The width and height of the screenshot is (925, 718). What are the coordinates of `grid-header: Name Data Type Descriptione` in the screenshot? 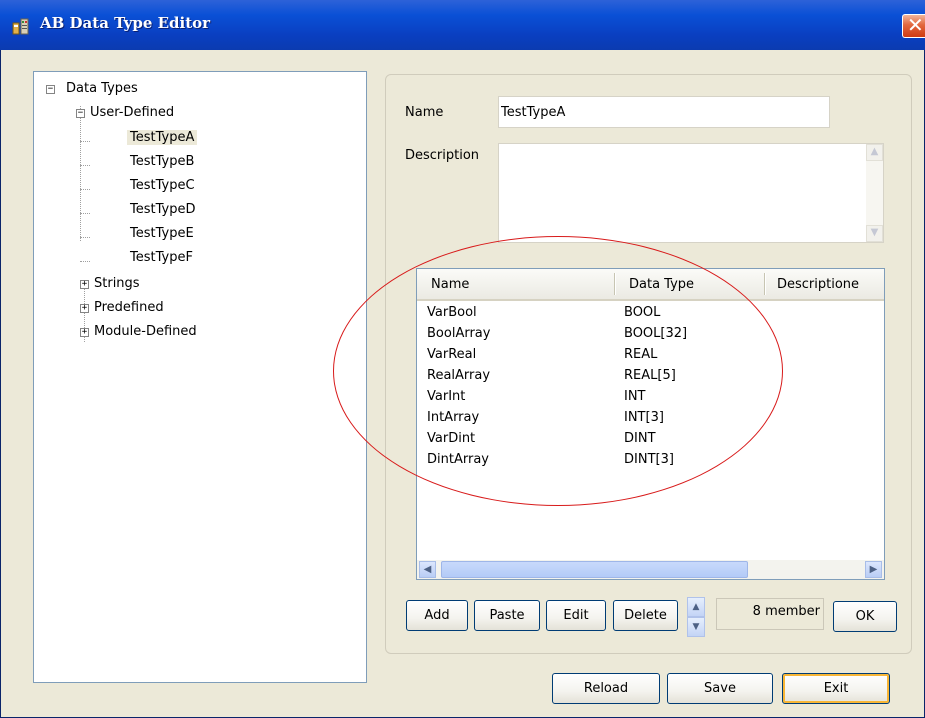 It's located at (650, 285).